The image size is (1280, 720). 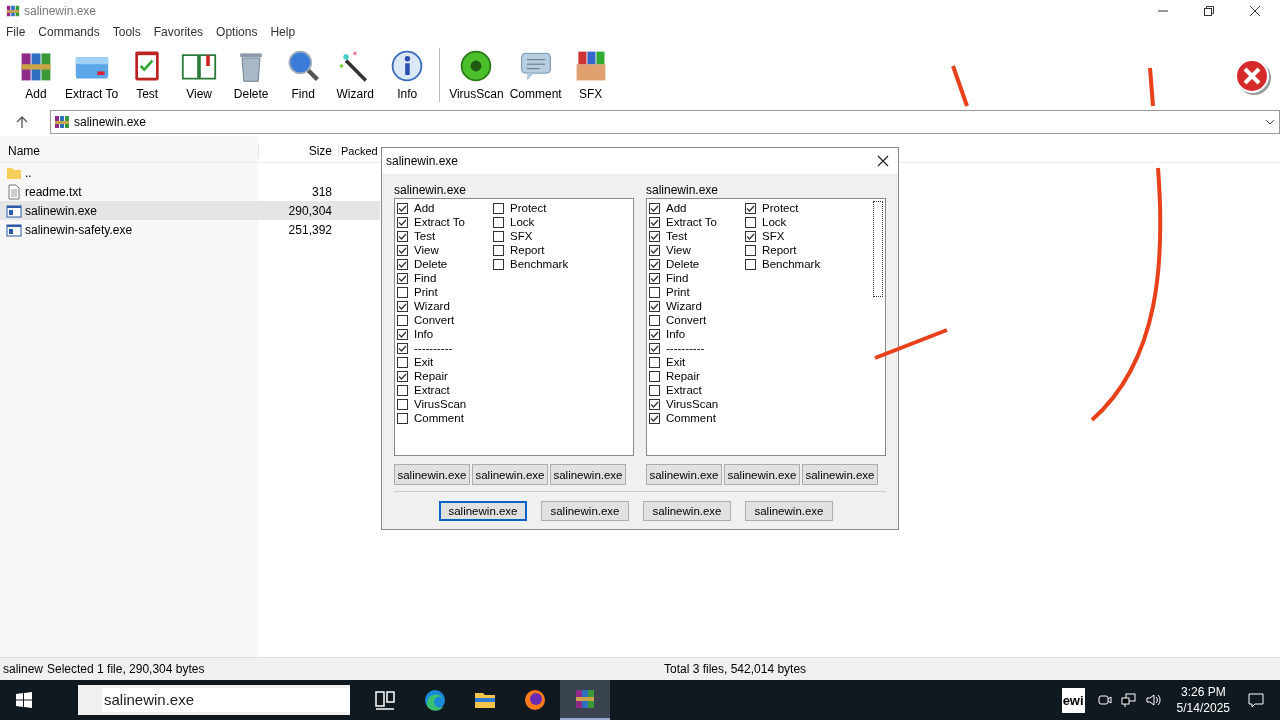 What do you see at coordinates (22, 122) in the screenshot?
I see `up-arrow-icon` at bounding box center [22, 122].